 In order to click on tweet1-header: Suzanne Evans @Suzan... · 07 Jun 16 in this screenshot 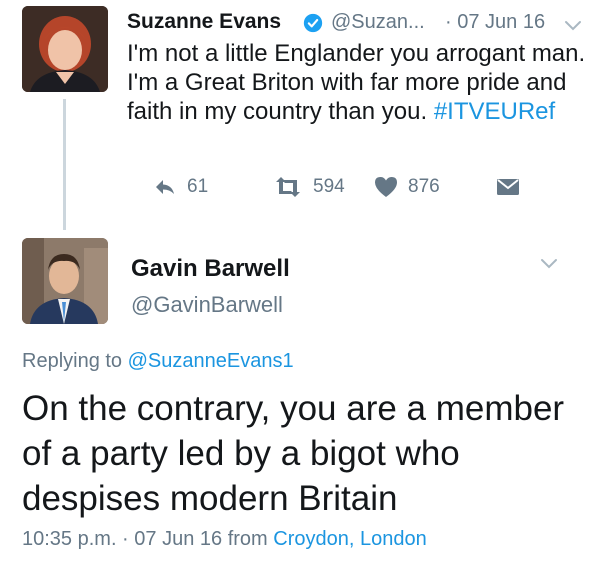, I will do `click(357, 25)`.